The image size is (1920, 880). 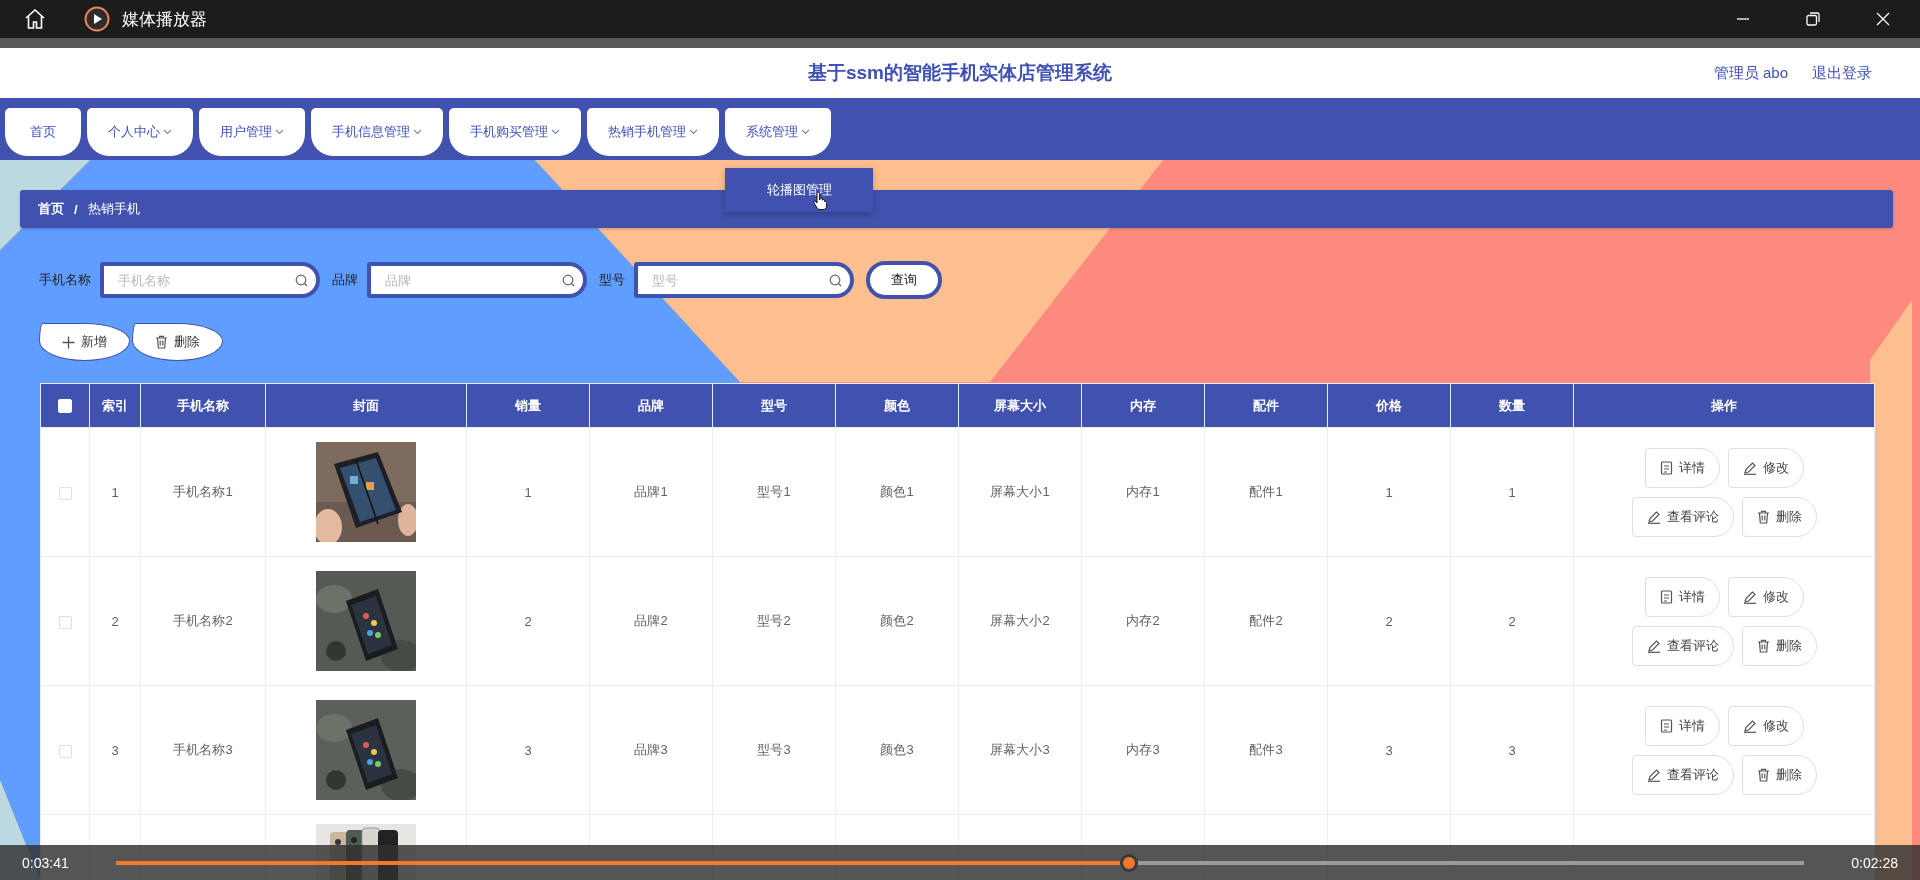 What do you see at coordinates (897, 621) in the screenshot?
I see `table-cell: 颜色2` at bounding box center [897, 621].